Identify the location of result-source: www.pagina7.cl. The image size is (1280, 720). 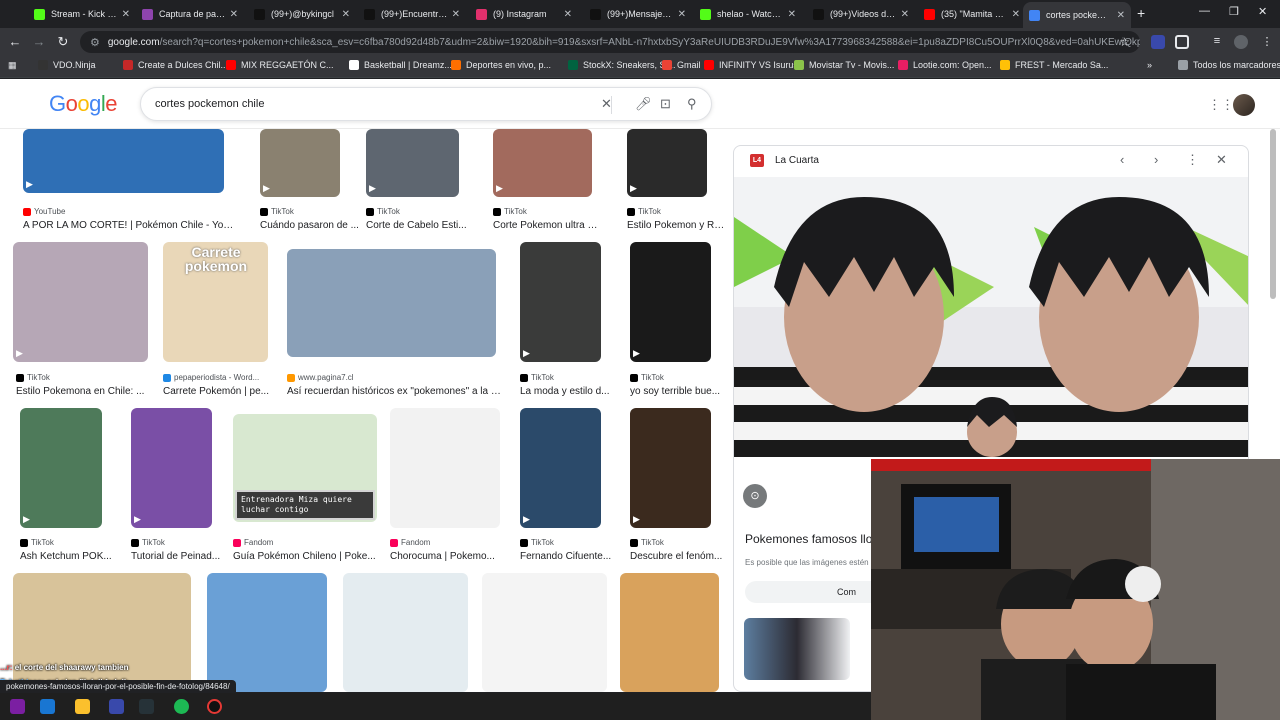
(320, 377).